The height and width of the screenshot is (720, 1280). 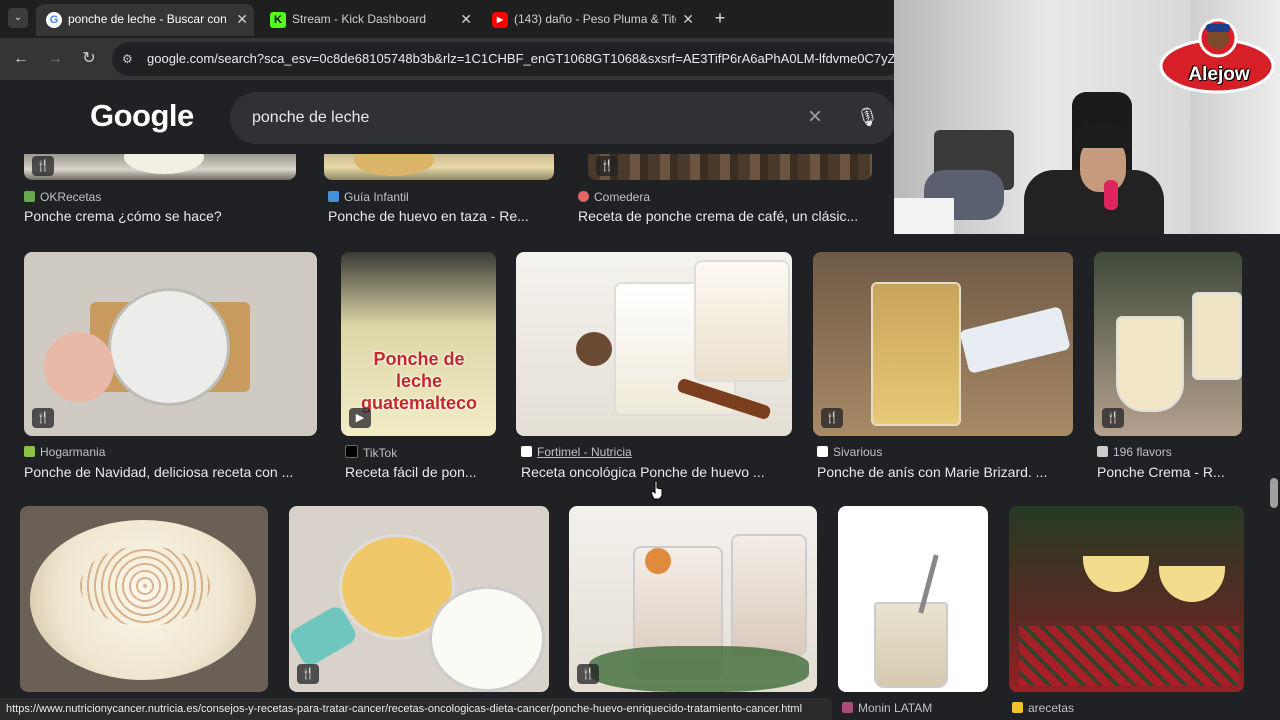 I want to click on tab-youtube: ▶ (143) daño - Peso Pluma & Tito ✕, so click(x=591, y=20).